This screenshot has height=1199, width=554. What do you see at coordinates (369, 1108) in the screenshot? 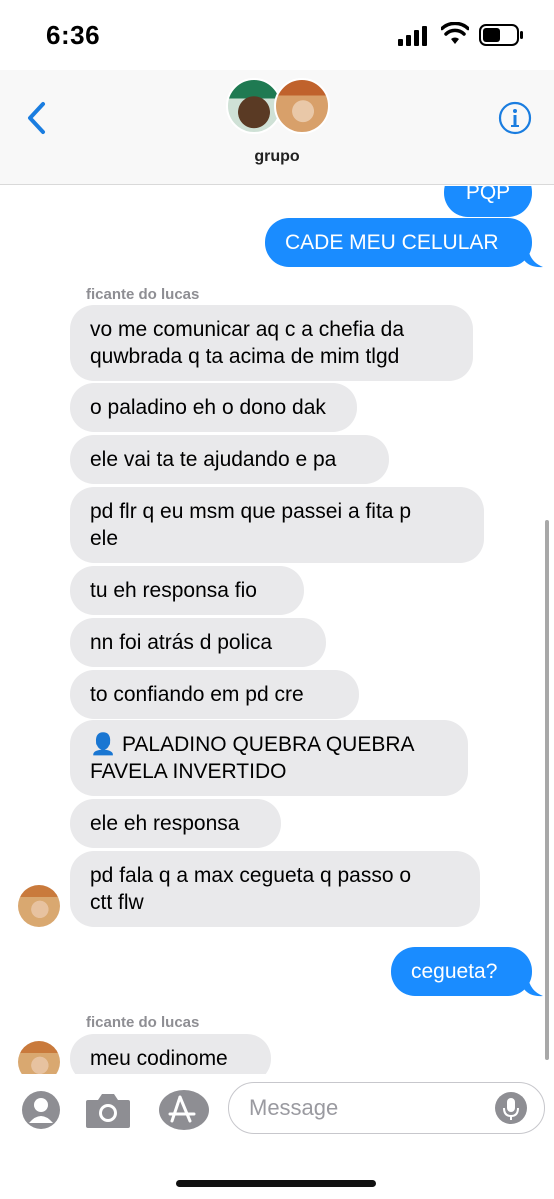
I see `message-input` at bounding box center [369, 1108].